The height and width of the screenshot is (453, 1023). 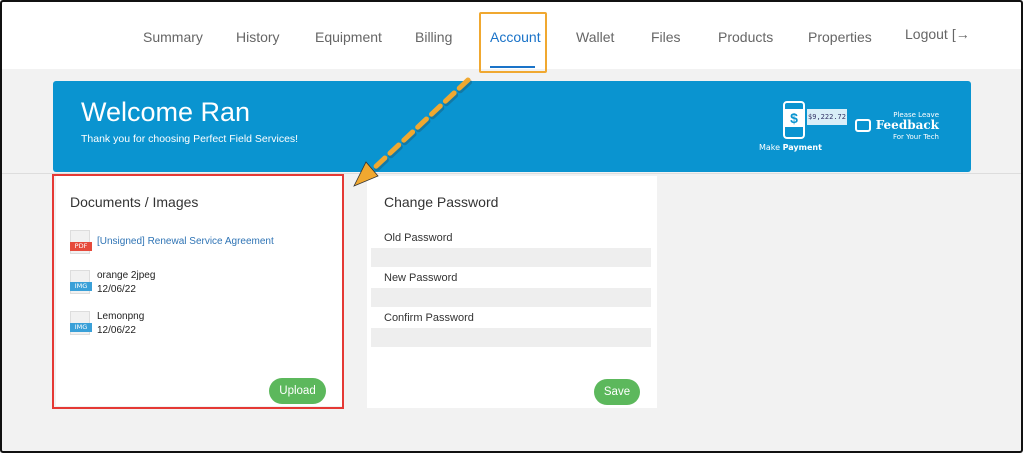 I want to click on feedback-main-text: Feedback, so click(x=907, y=125).